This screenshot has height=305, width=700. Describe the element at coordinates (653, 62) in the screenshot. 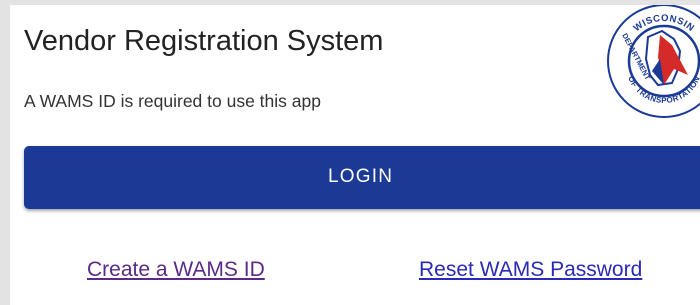

I see `wisconsin-dot-seal-icon: WISCONSIN OF TRANSPORTATION DEPARTMENT` at that location.